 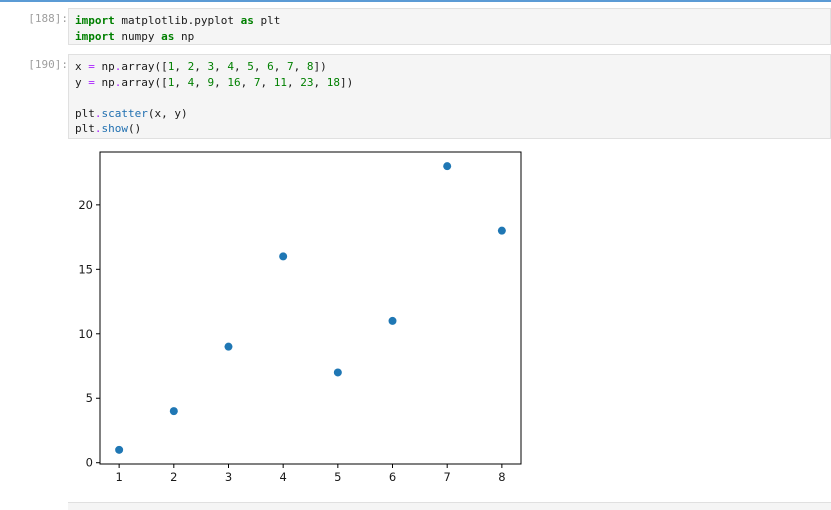 What do you see at coordinates (234, 82) in the screenshot?
I see `code-token: 16` at bounding box center [234, 82].